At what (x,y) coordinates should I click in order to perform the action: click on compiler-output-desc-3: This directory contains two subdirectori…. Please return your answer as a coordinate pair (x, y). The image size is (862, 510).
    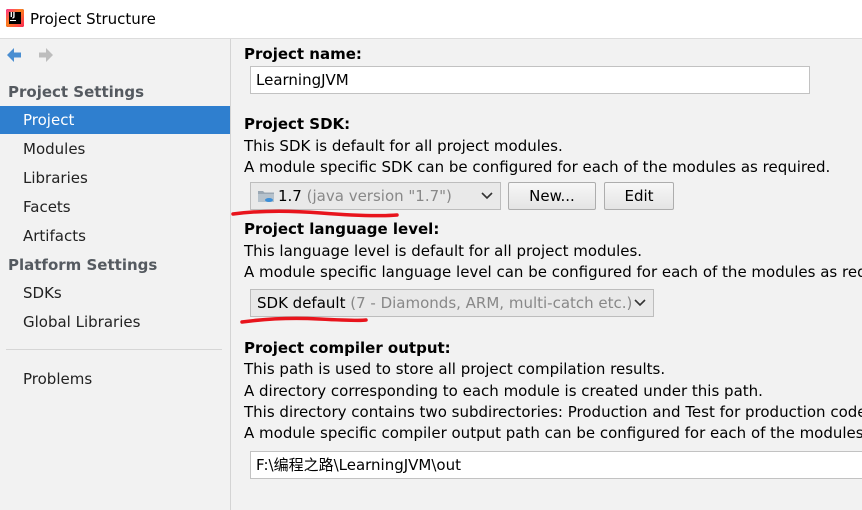
    Looking at the image, I should click on (553, 412).